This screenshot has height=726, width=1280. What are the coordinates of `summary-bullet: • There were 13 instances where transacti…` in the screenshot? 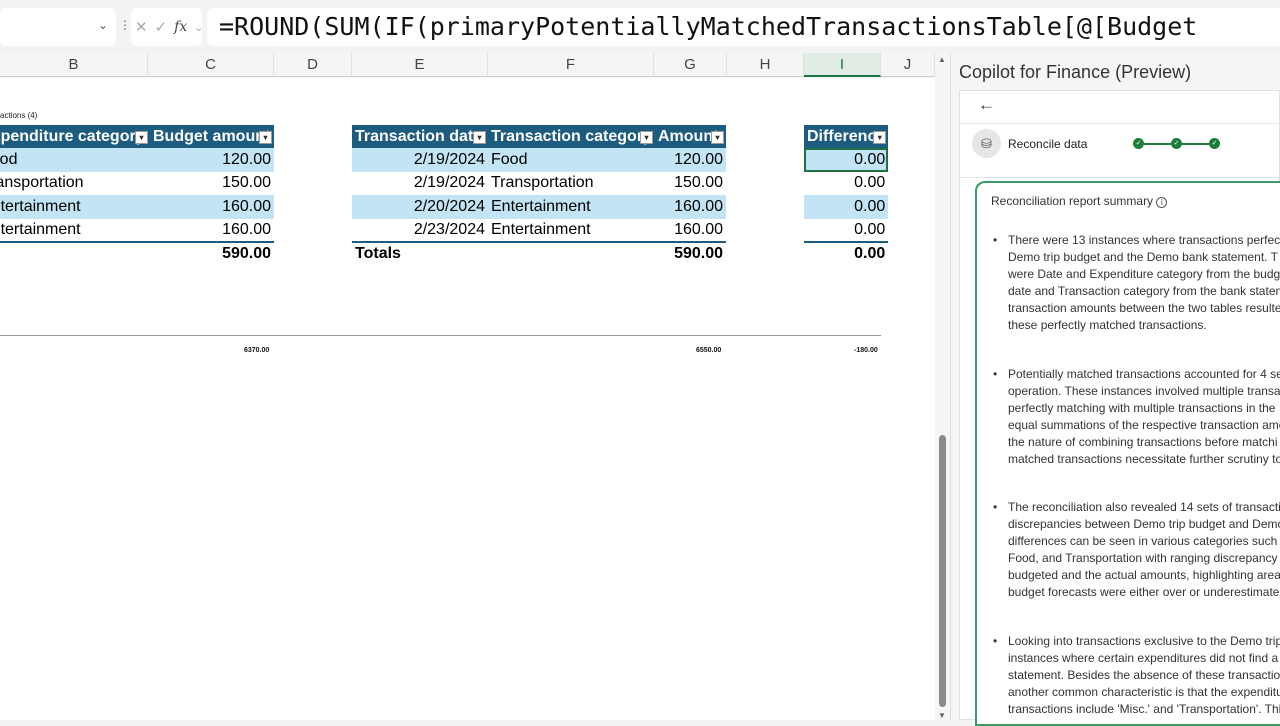 It's located at (1136, 282).